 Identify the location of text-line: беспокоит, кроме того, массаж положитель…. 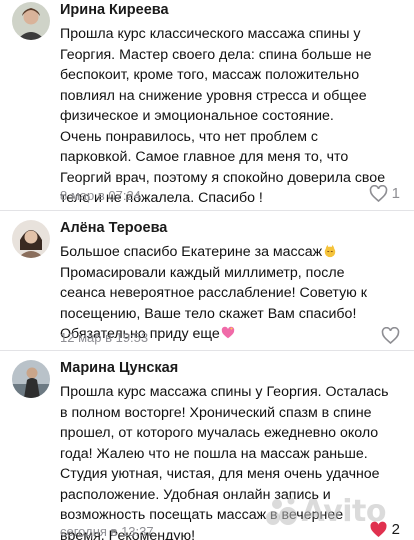
(210, 75).